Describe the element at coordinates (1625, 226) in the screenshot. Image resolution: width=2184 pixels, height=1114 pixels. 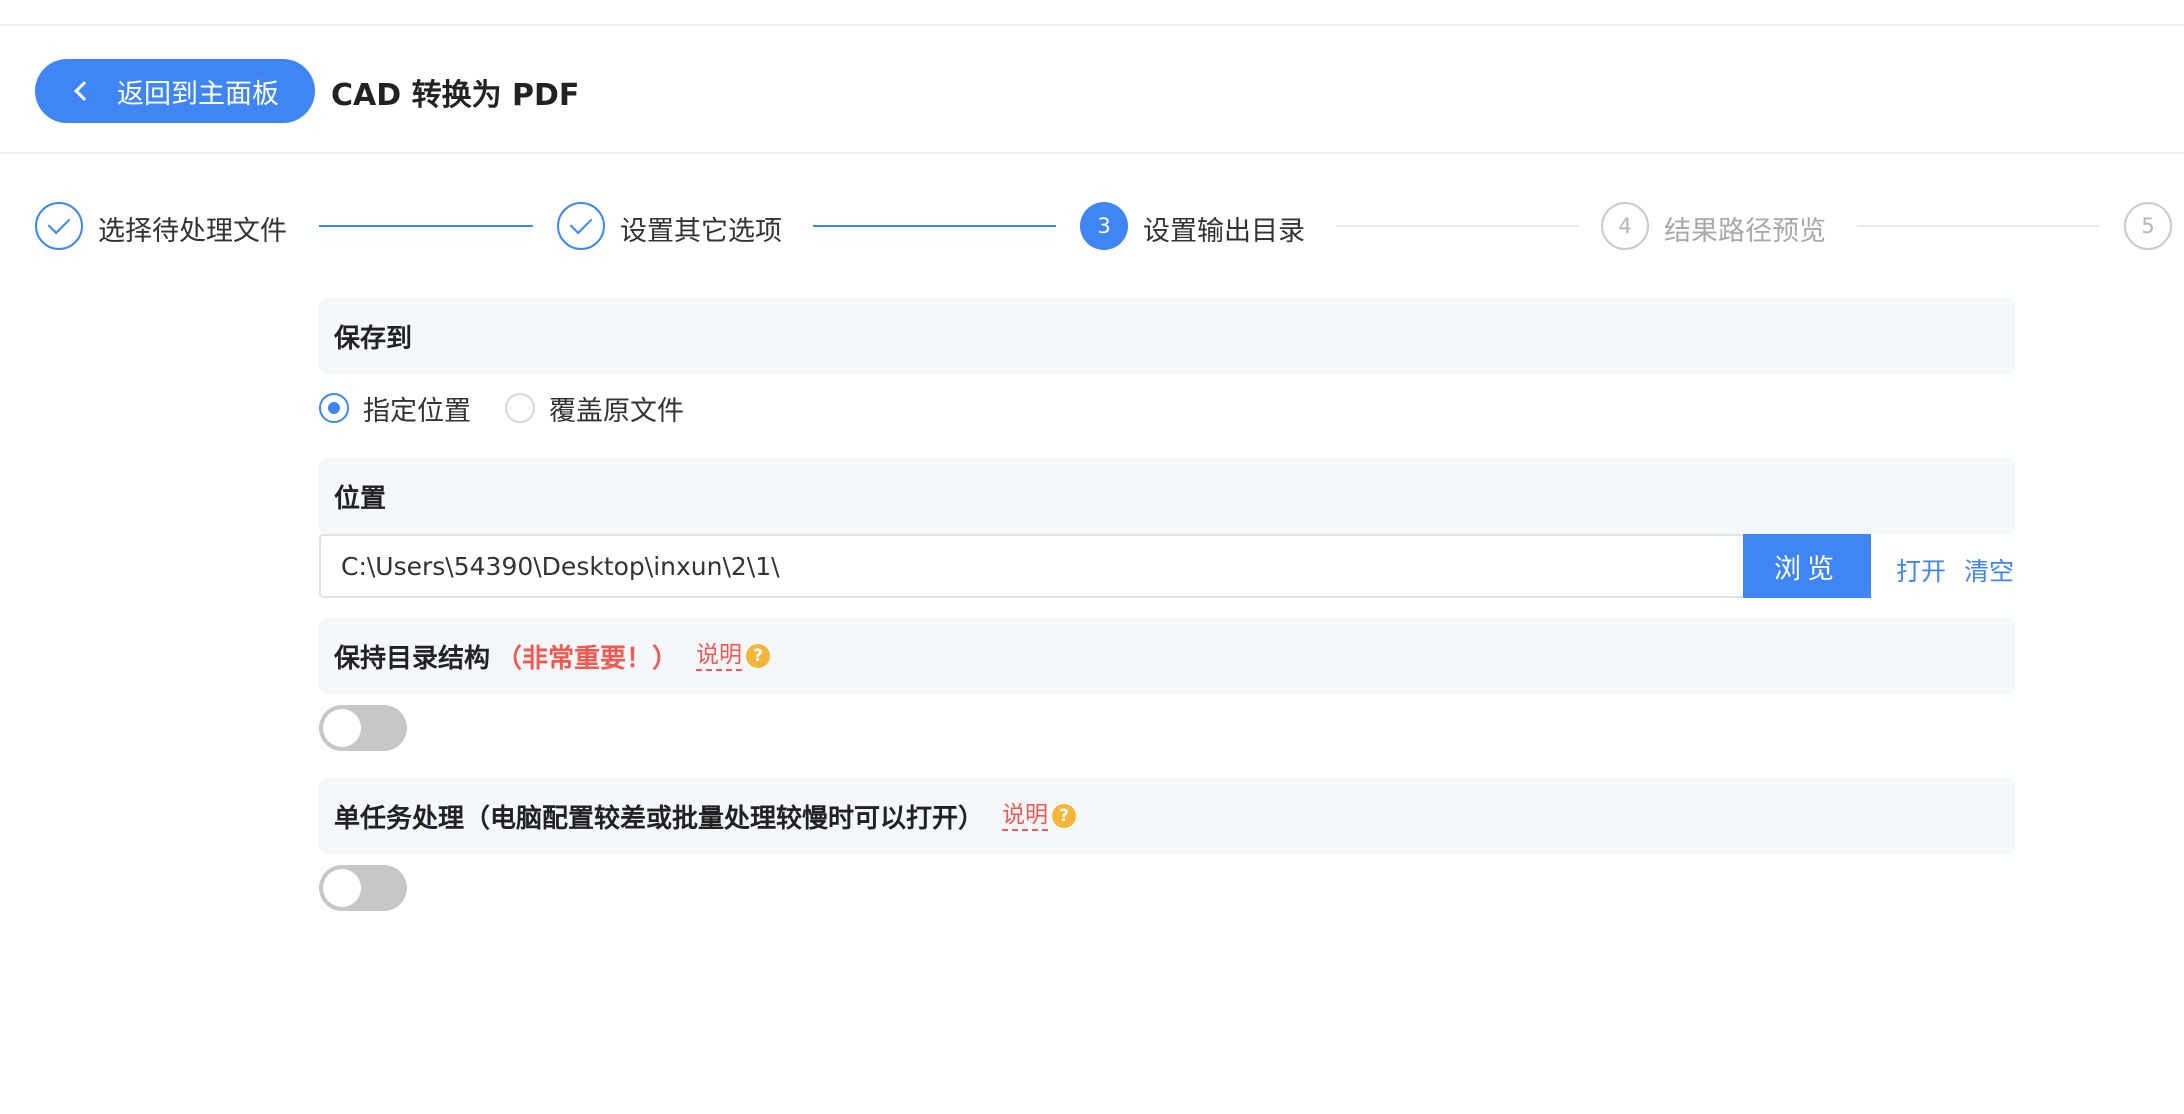
I see `step-4-number-icon: 4` at that location.